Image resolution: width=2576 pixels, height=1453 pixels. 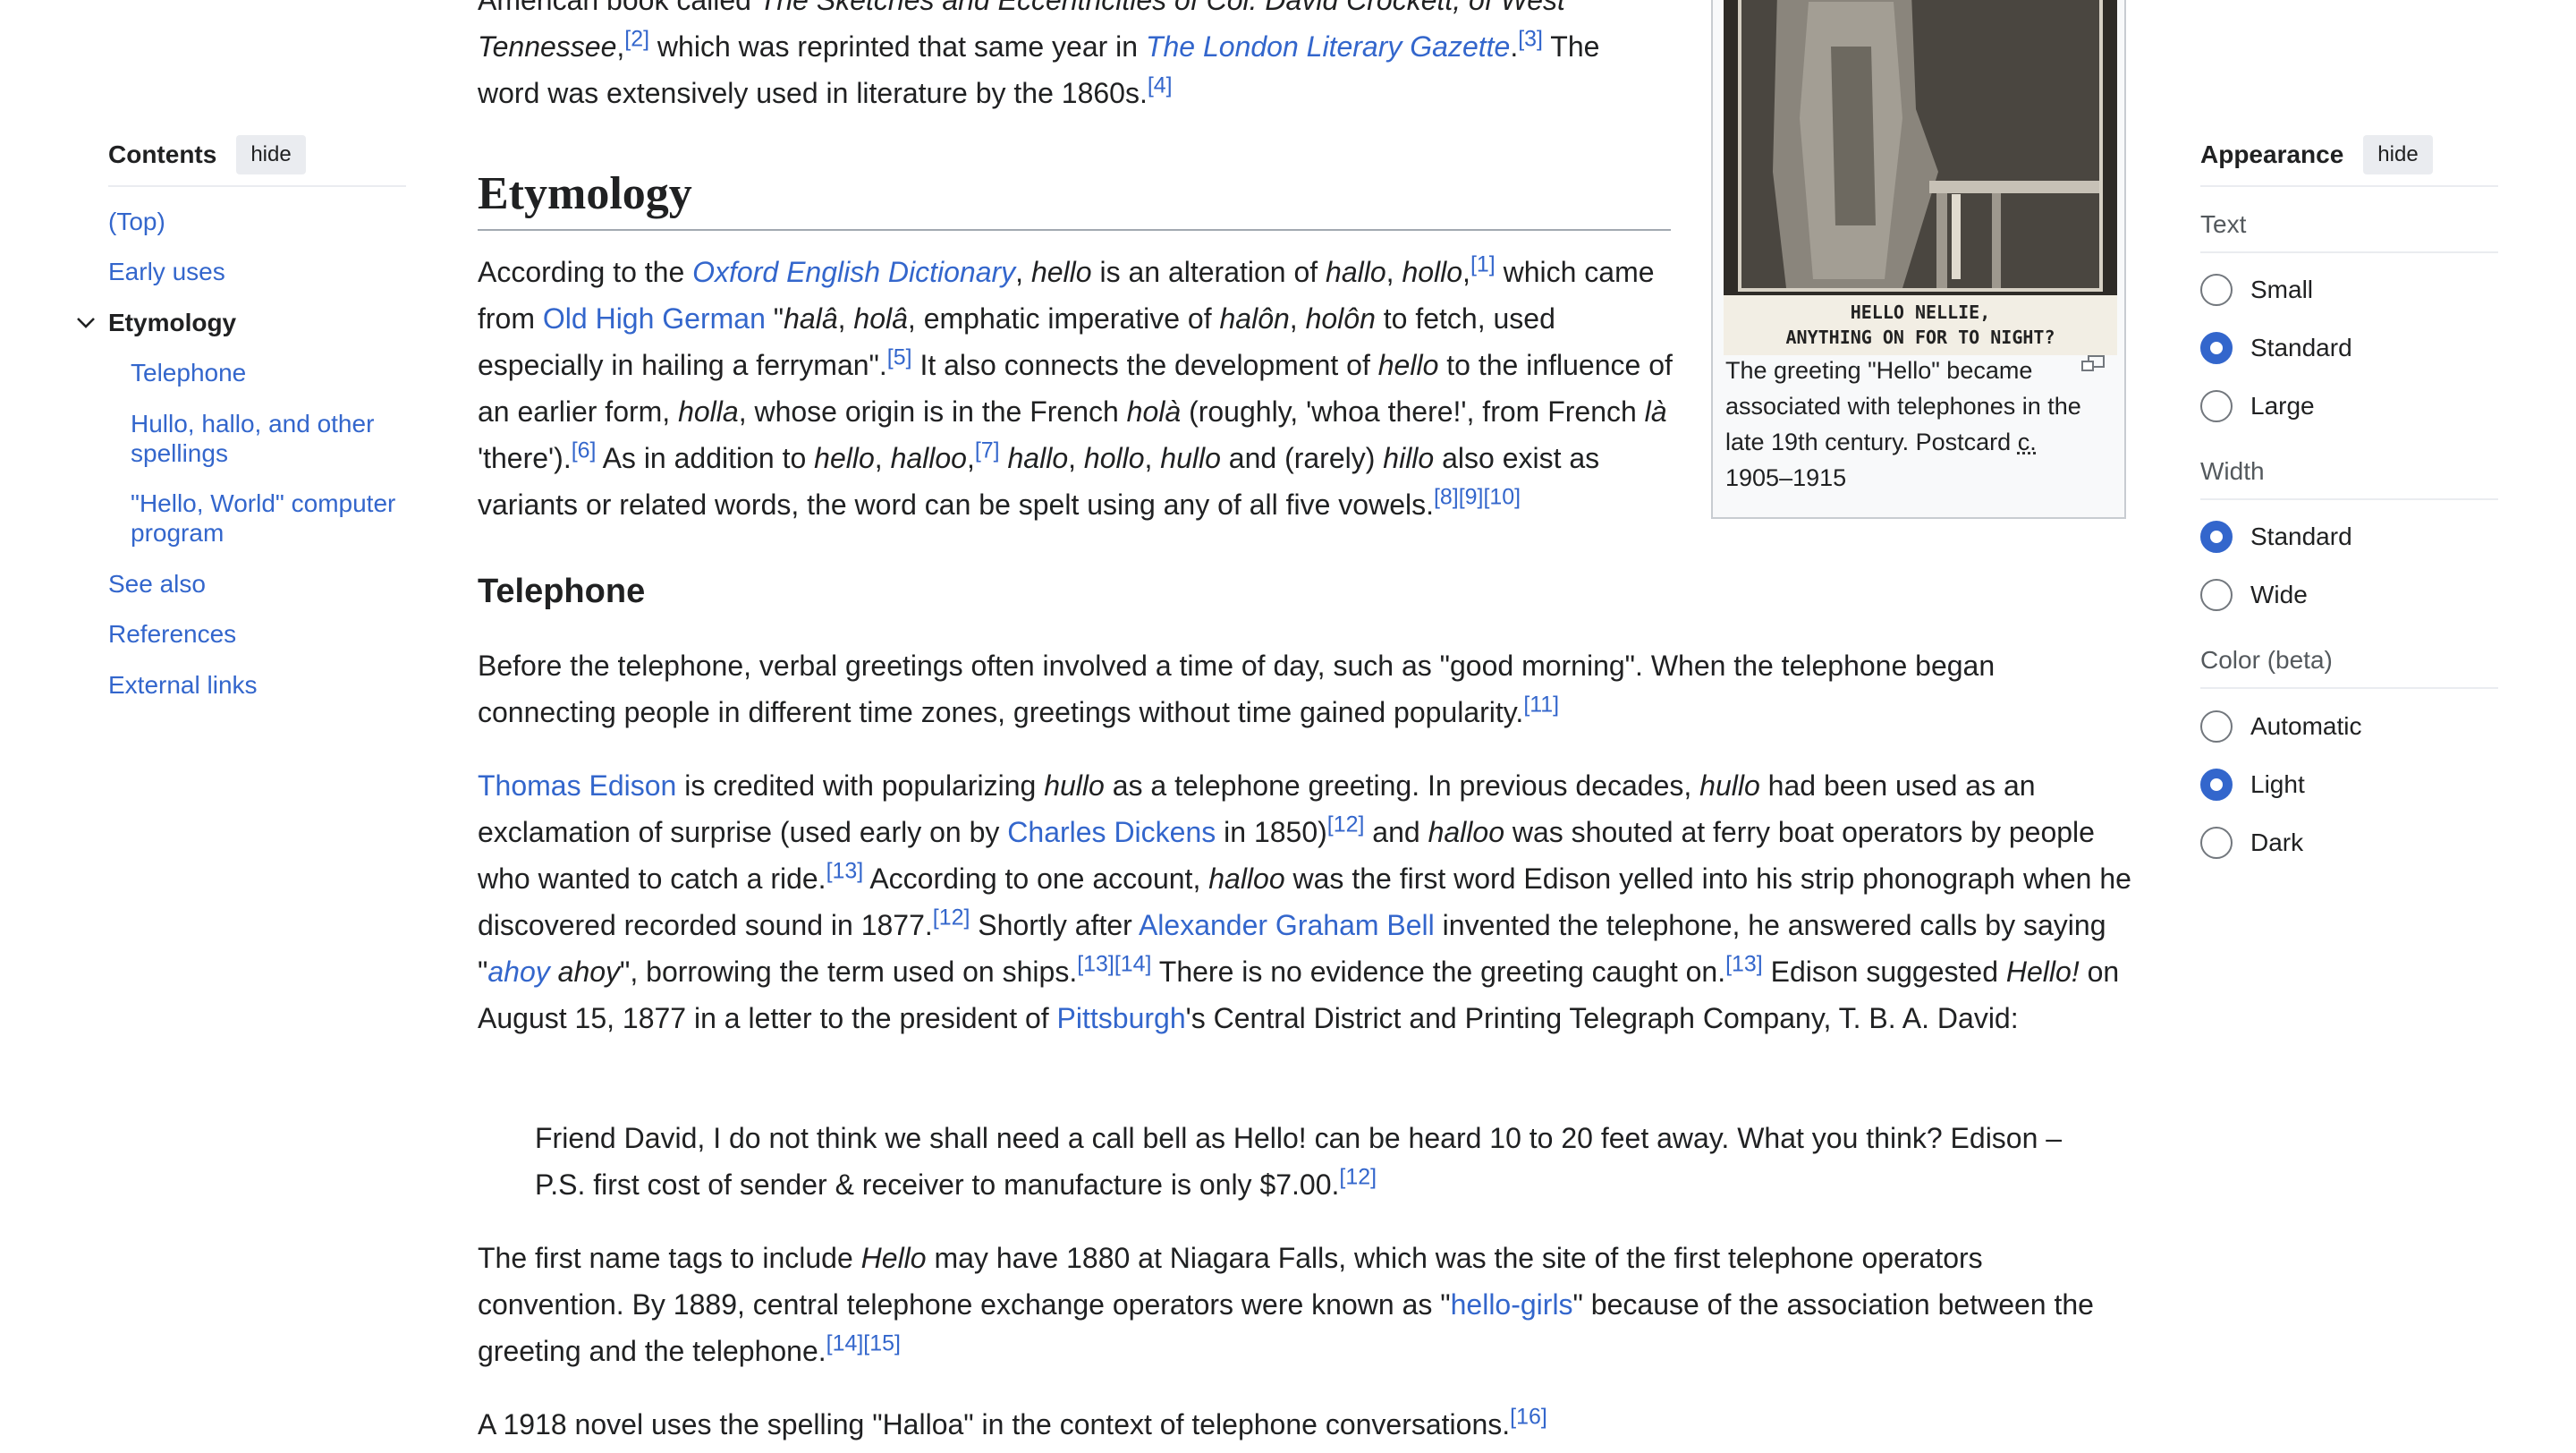 What do you see at coordinates (1121, 1018) in the screenshot?
I see `pittsburgh-link: Pittsburgh` at bounding box center [1121, 1018].